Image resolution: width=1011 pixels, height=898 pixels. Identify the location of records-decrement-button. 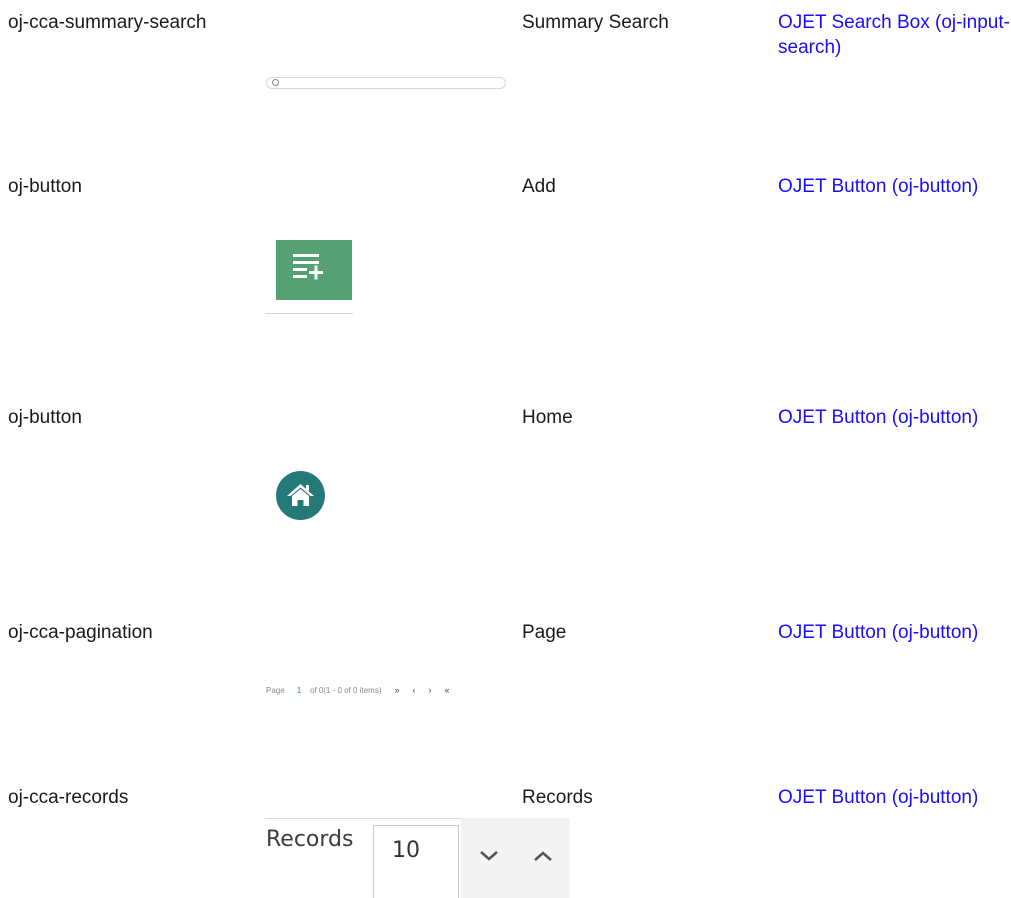
(488, 858).